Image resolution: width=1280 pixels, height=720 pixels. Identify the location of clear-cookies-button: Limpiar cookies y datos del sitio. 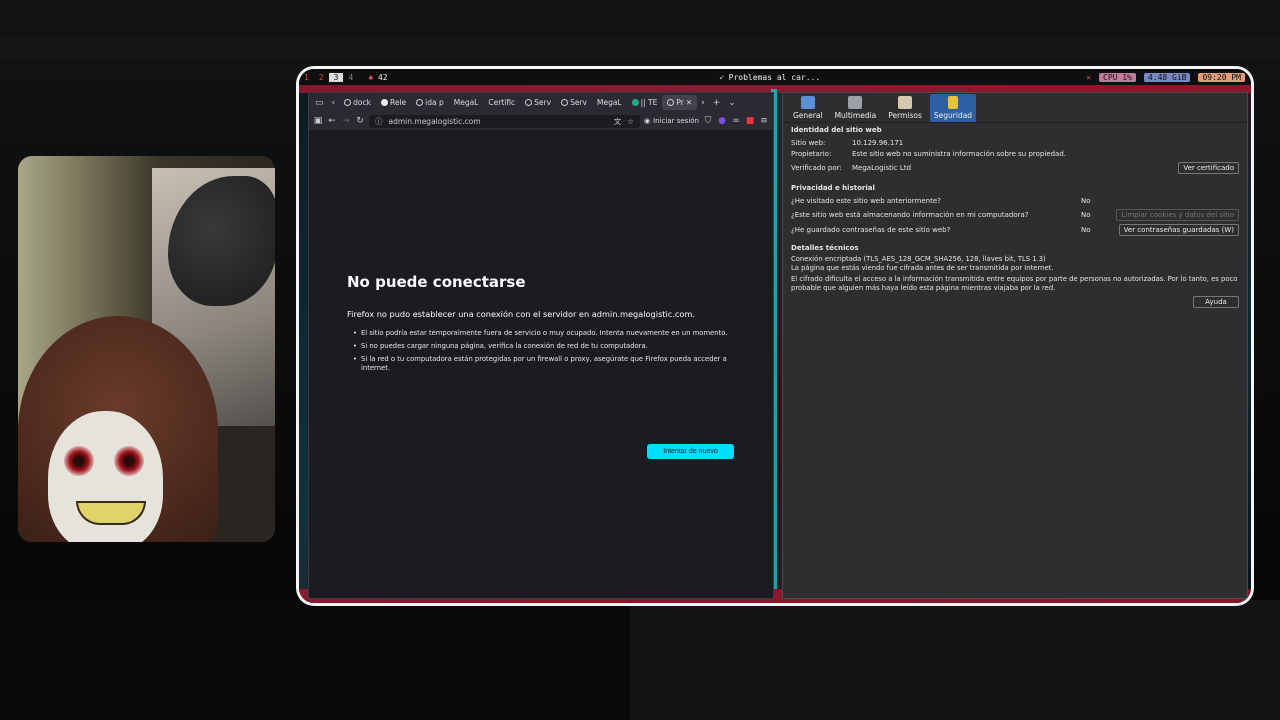
(1177, 214).